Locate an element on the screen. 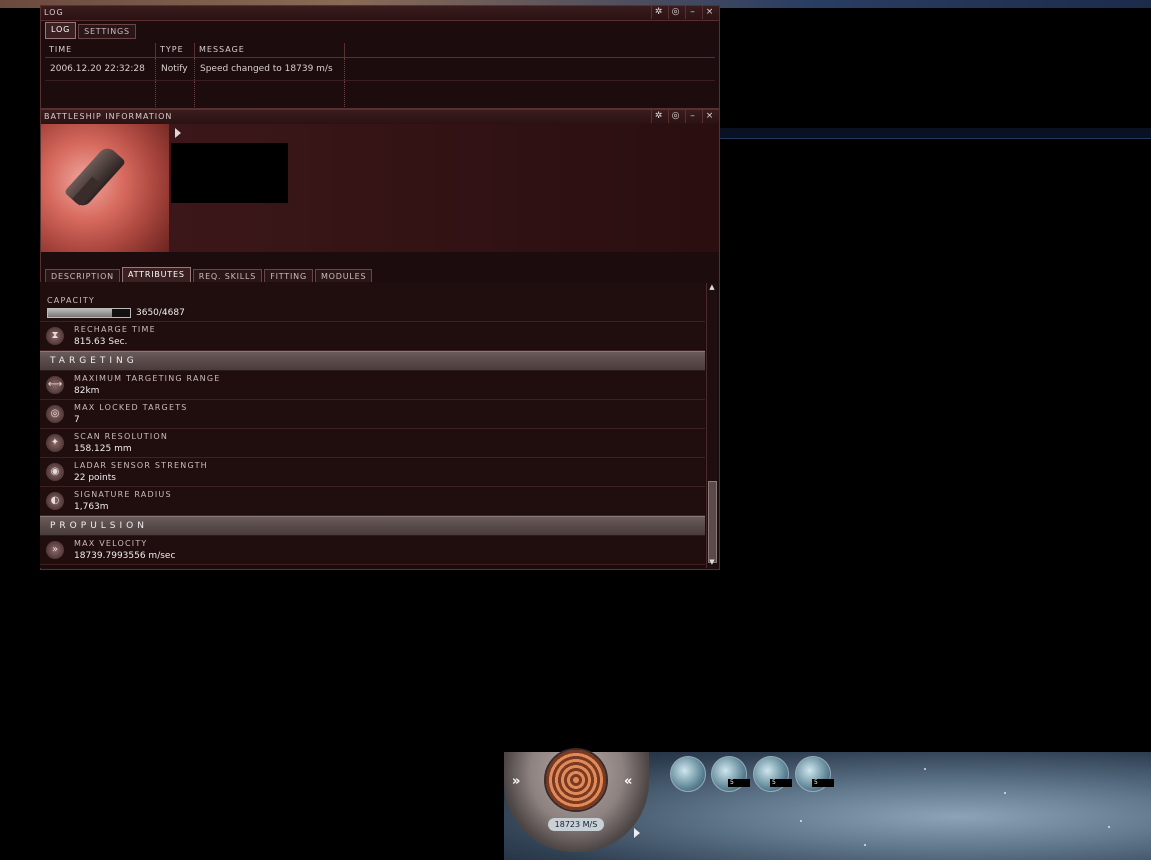  list-item: ⟷ MAXIMUM TARGETING RANGE 82km is located at coordinates (372, 385).